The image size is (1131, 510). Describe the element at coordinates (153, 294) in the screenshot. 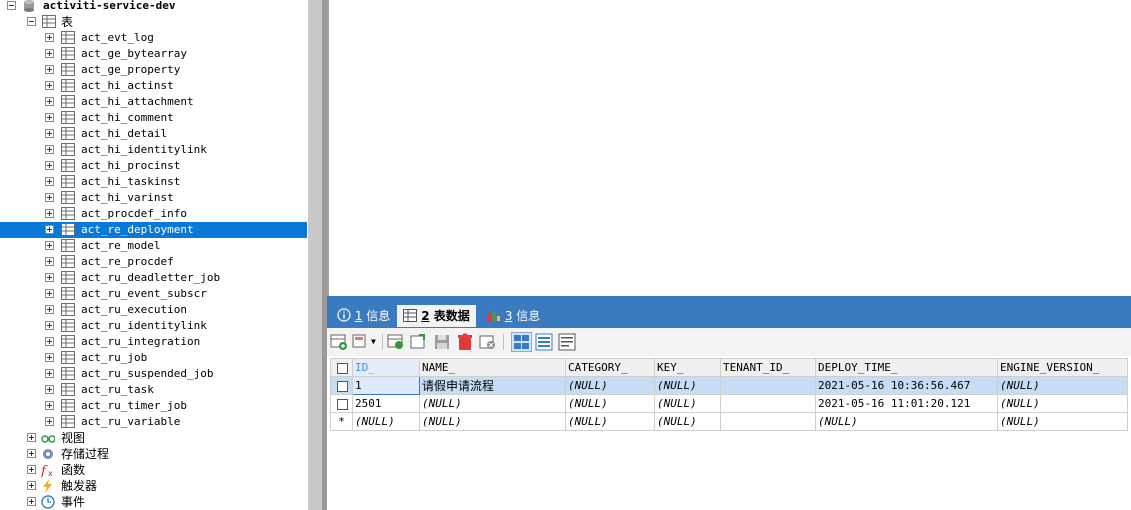

I see `tree-table-item: act_ru_event_subscr` at that location.